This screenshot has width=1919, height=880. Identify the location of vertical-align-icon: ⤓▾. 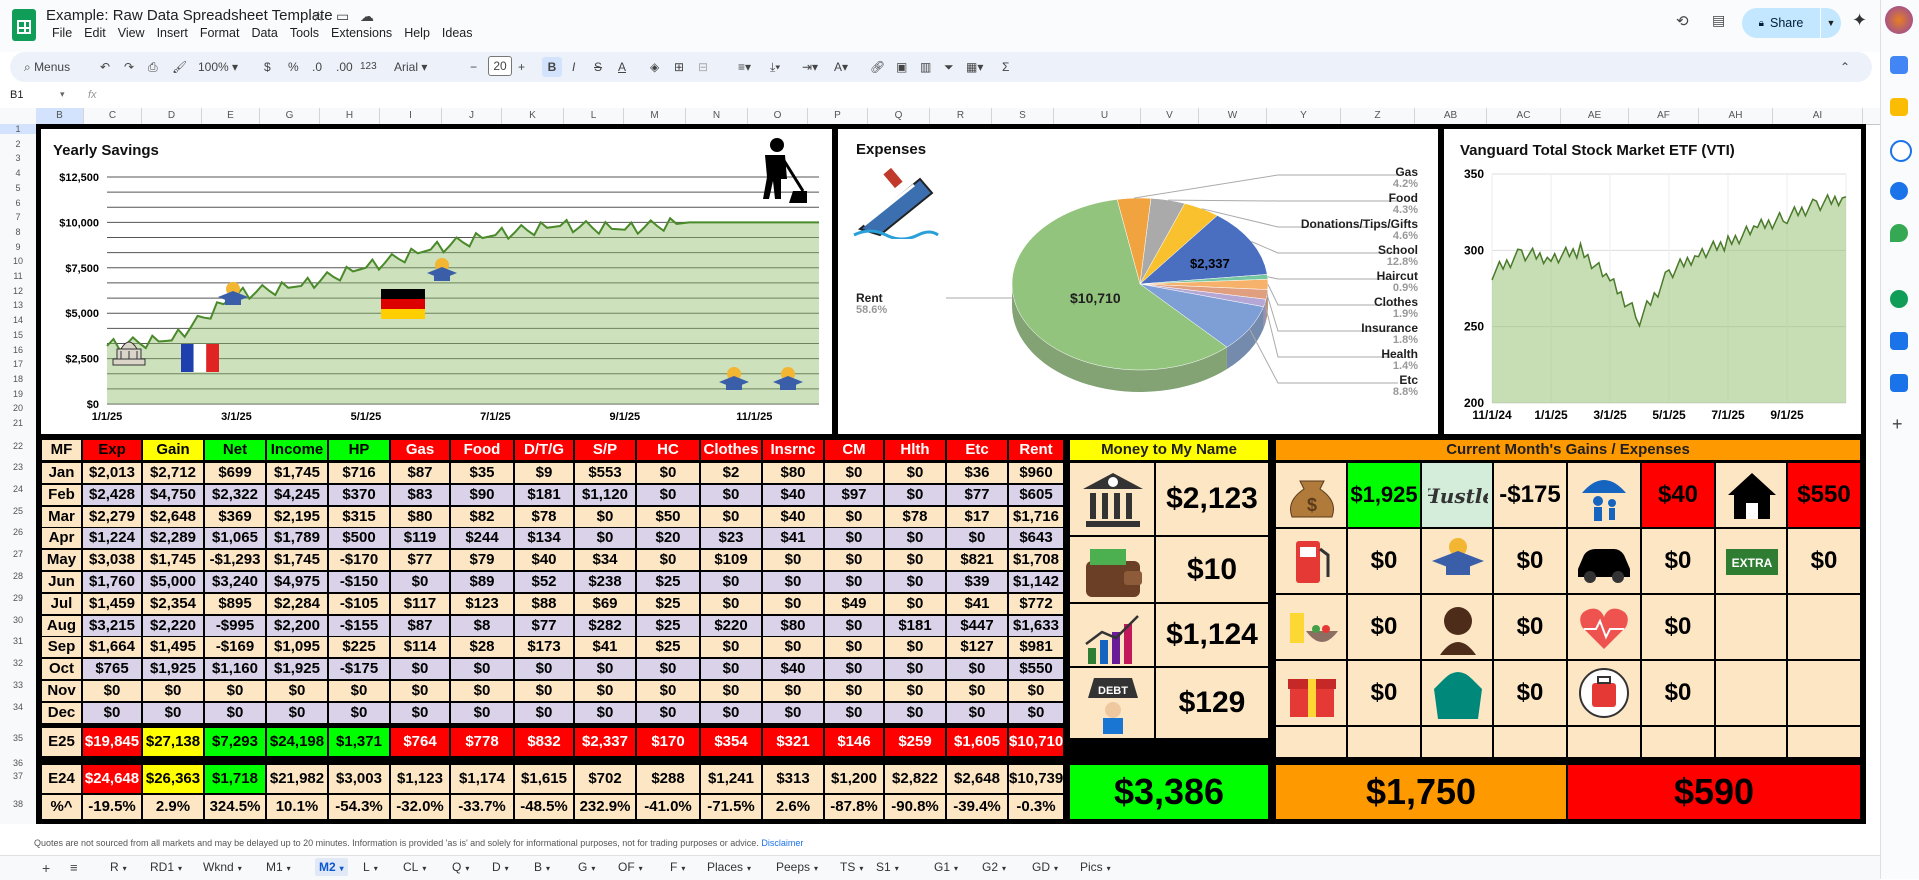
(775, 67).